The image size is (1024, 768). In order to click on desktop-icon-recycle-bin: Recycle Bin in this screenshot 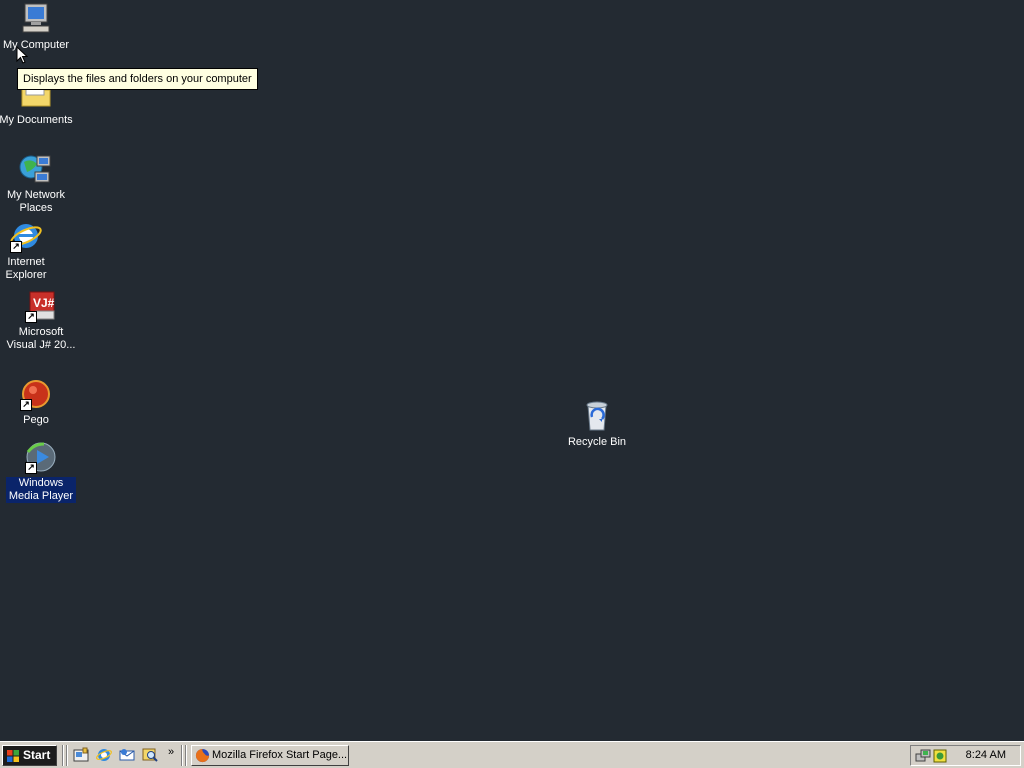, I will do `click(597, 424)`.